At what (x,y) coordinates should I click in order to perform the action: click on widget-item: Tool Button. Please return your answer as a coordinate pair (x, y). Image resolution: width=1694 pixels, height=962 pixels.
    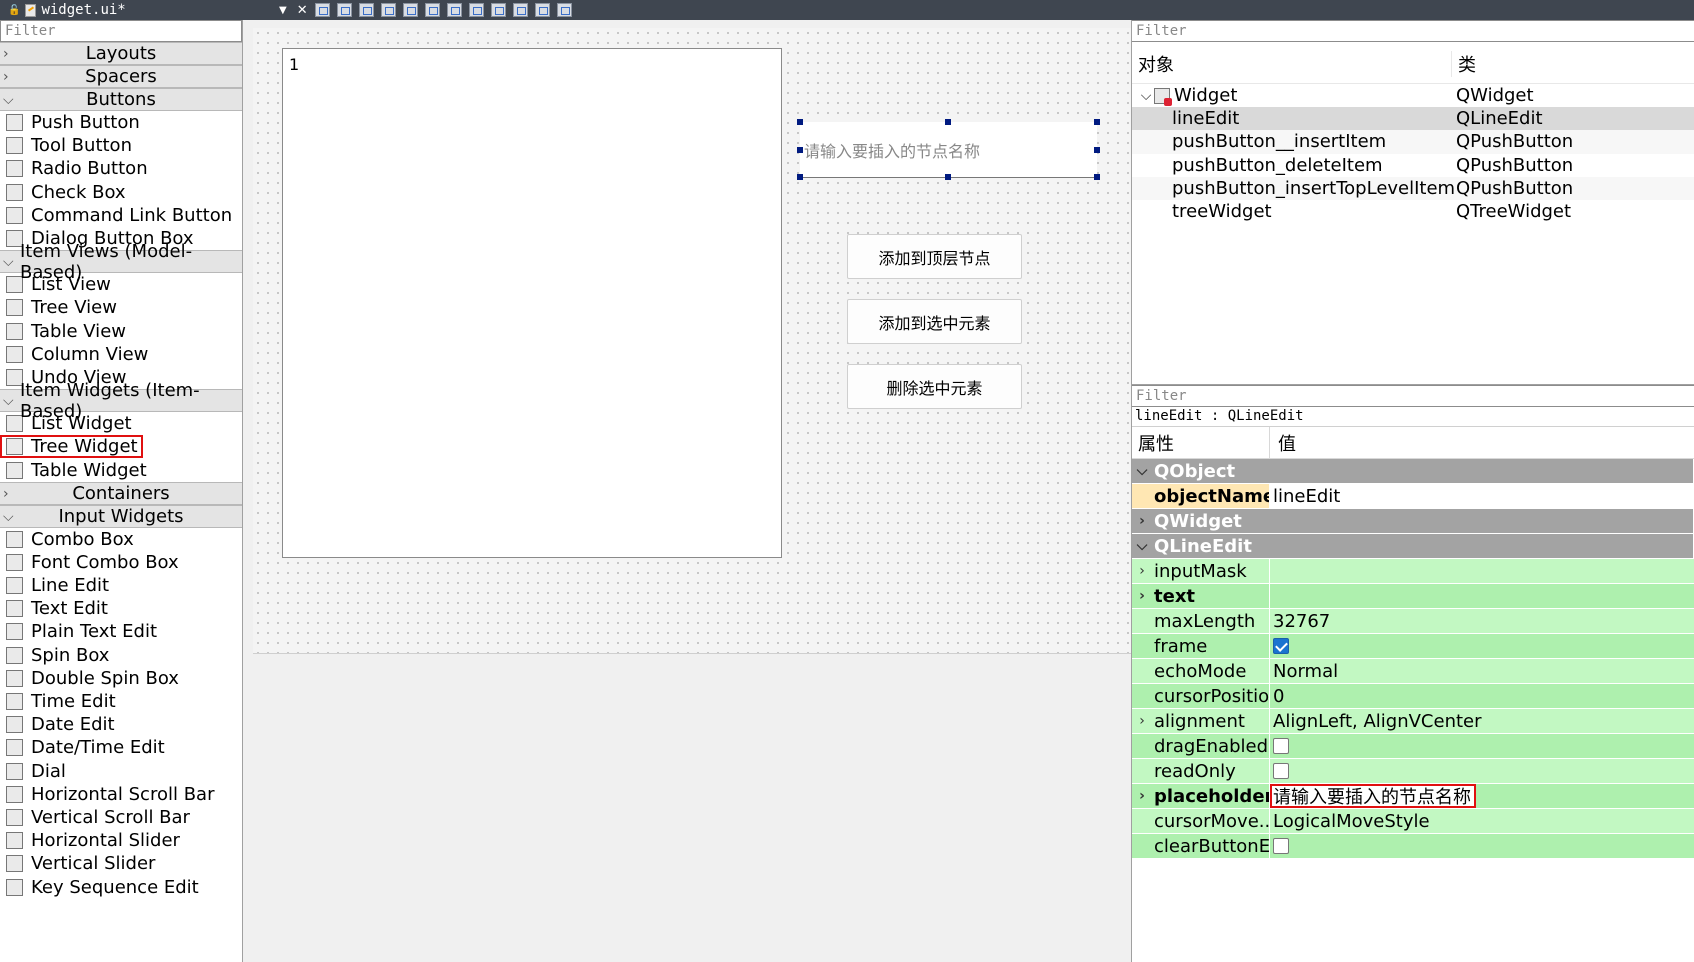
    Looking at the image, I should click on (121, 145).